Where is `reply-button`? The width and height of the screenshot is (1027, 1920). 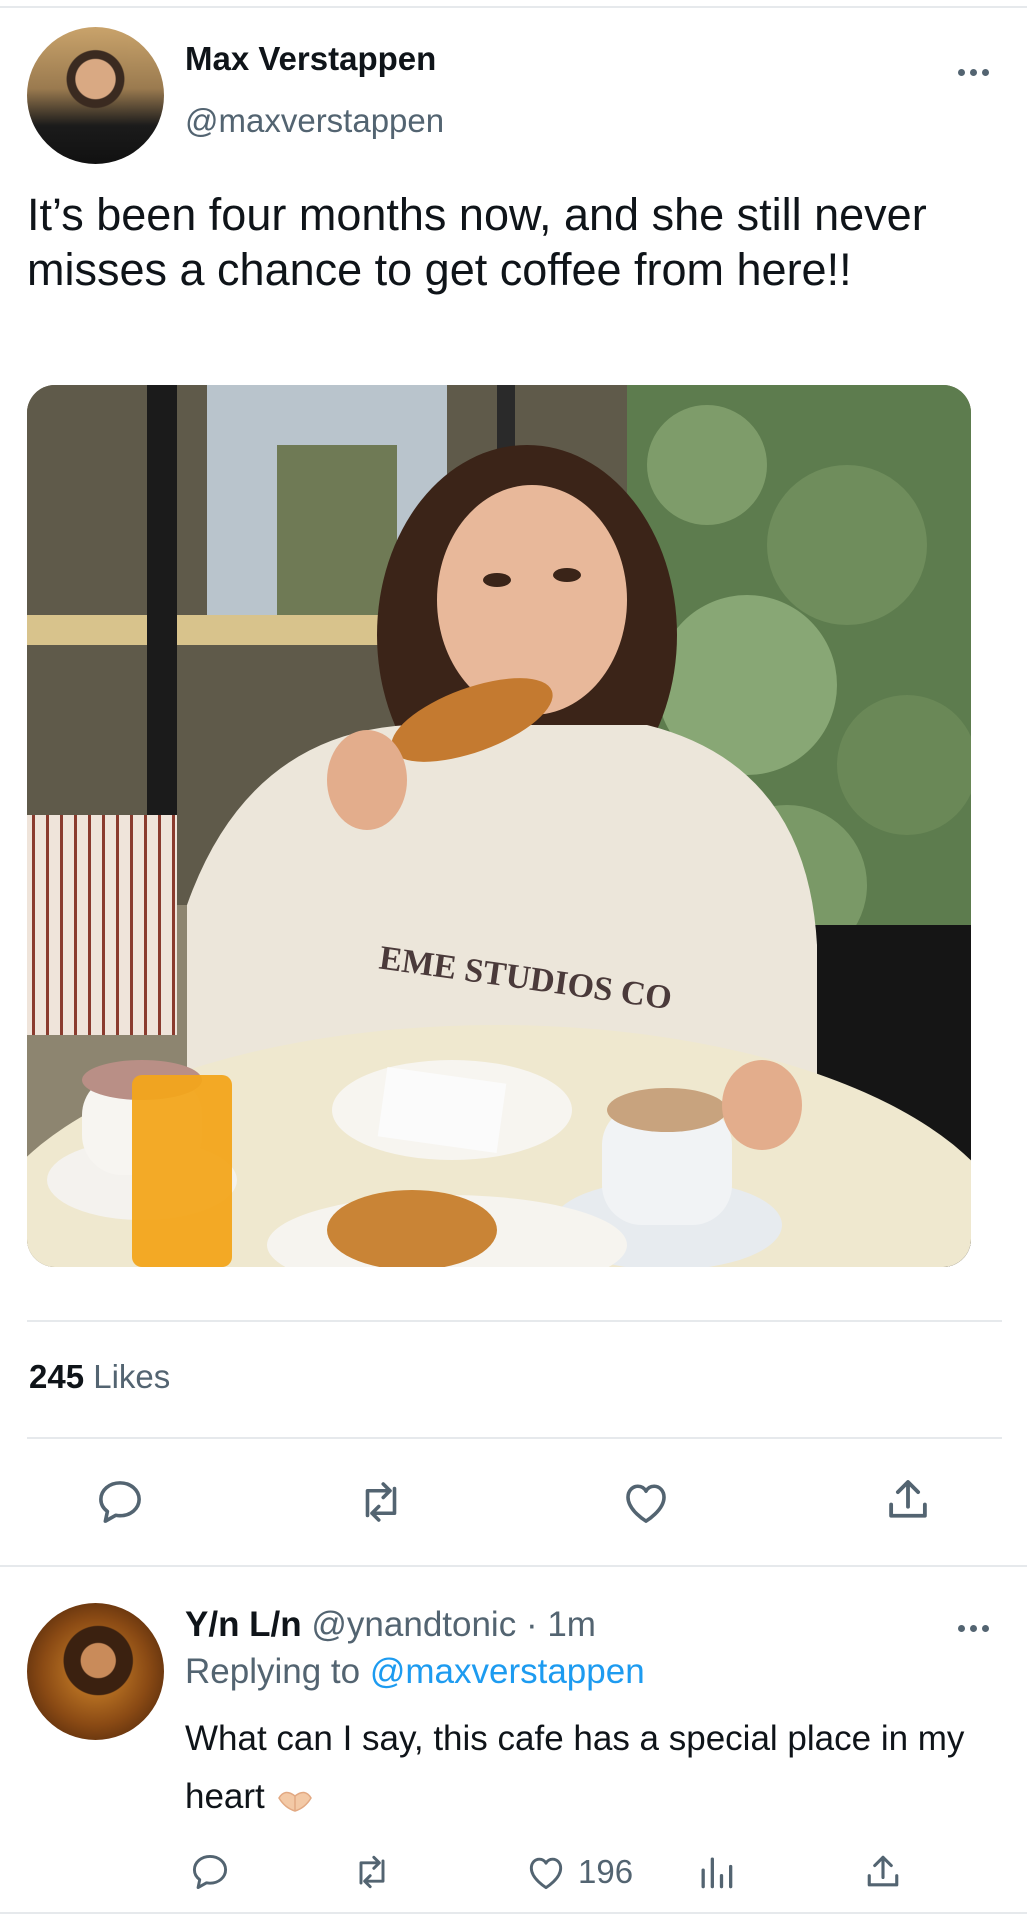 reply-button is located at coordinates (120, 1502).